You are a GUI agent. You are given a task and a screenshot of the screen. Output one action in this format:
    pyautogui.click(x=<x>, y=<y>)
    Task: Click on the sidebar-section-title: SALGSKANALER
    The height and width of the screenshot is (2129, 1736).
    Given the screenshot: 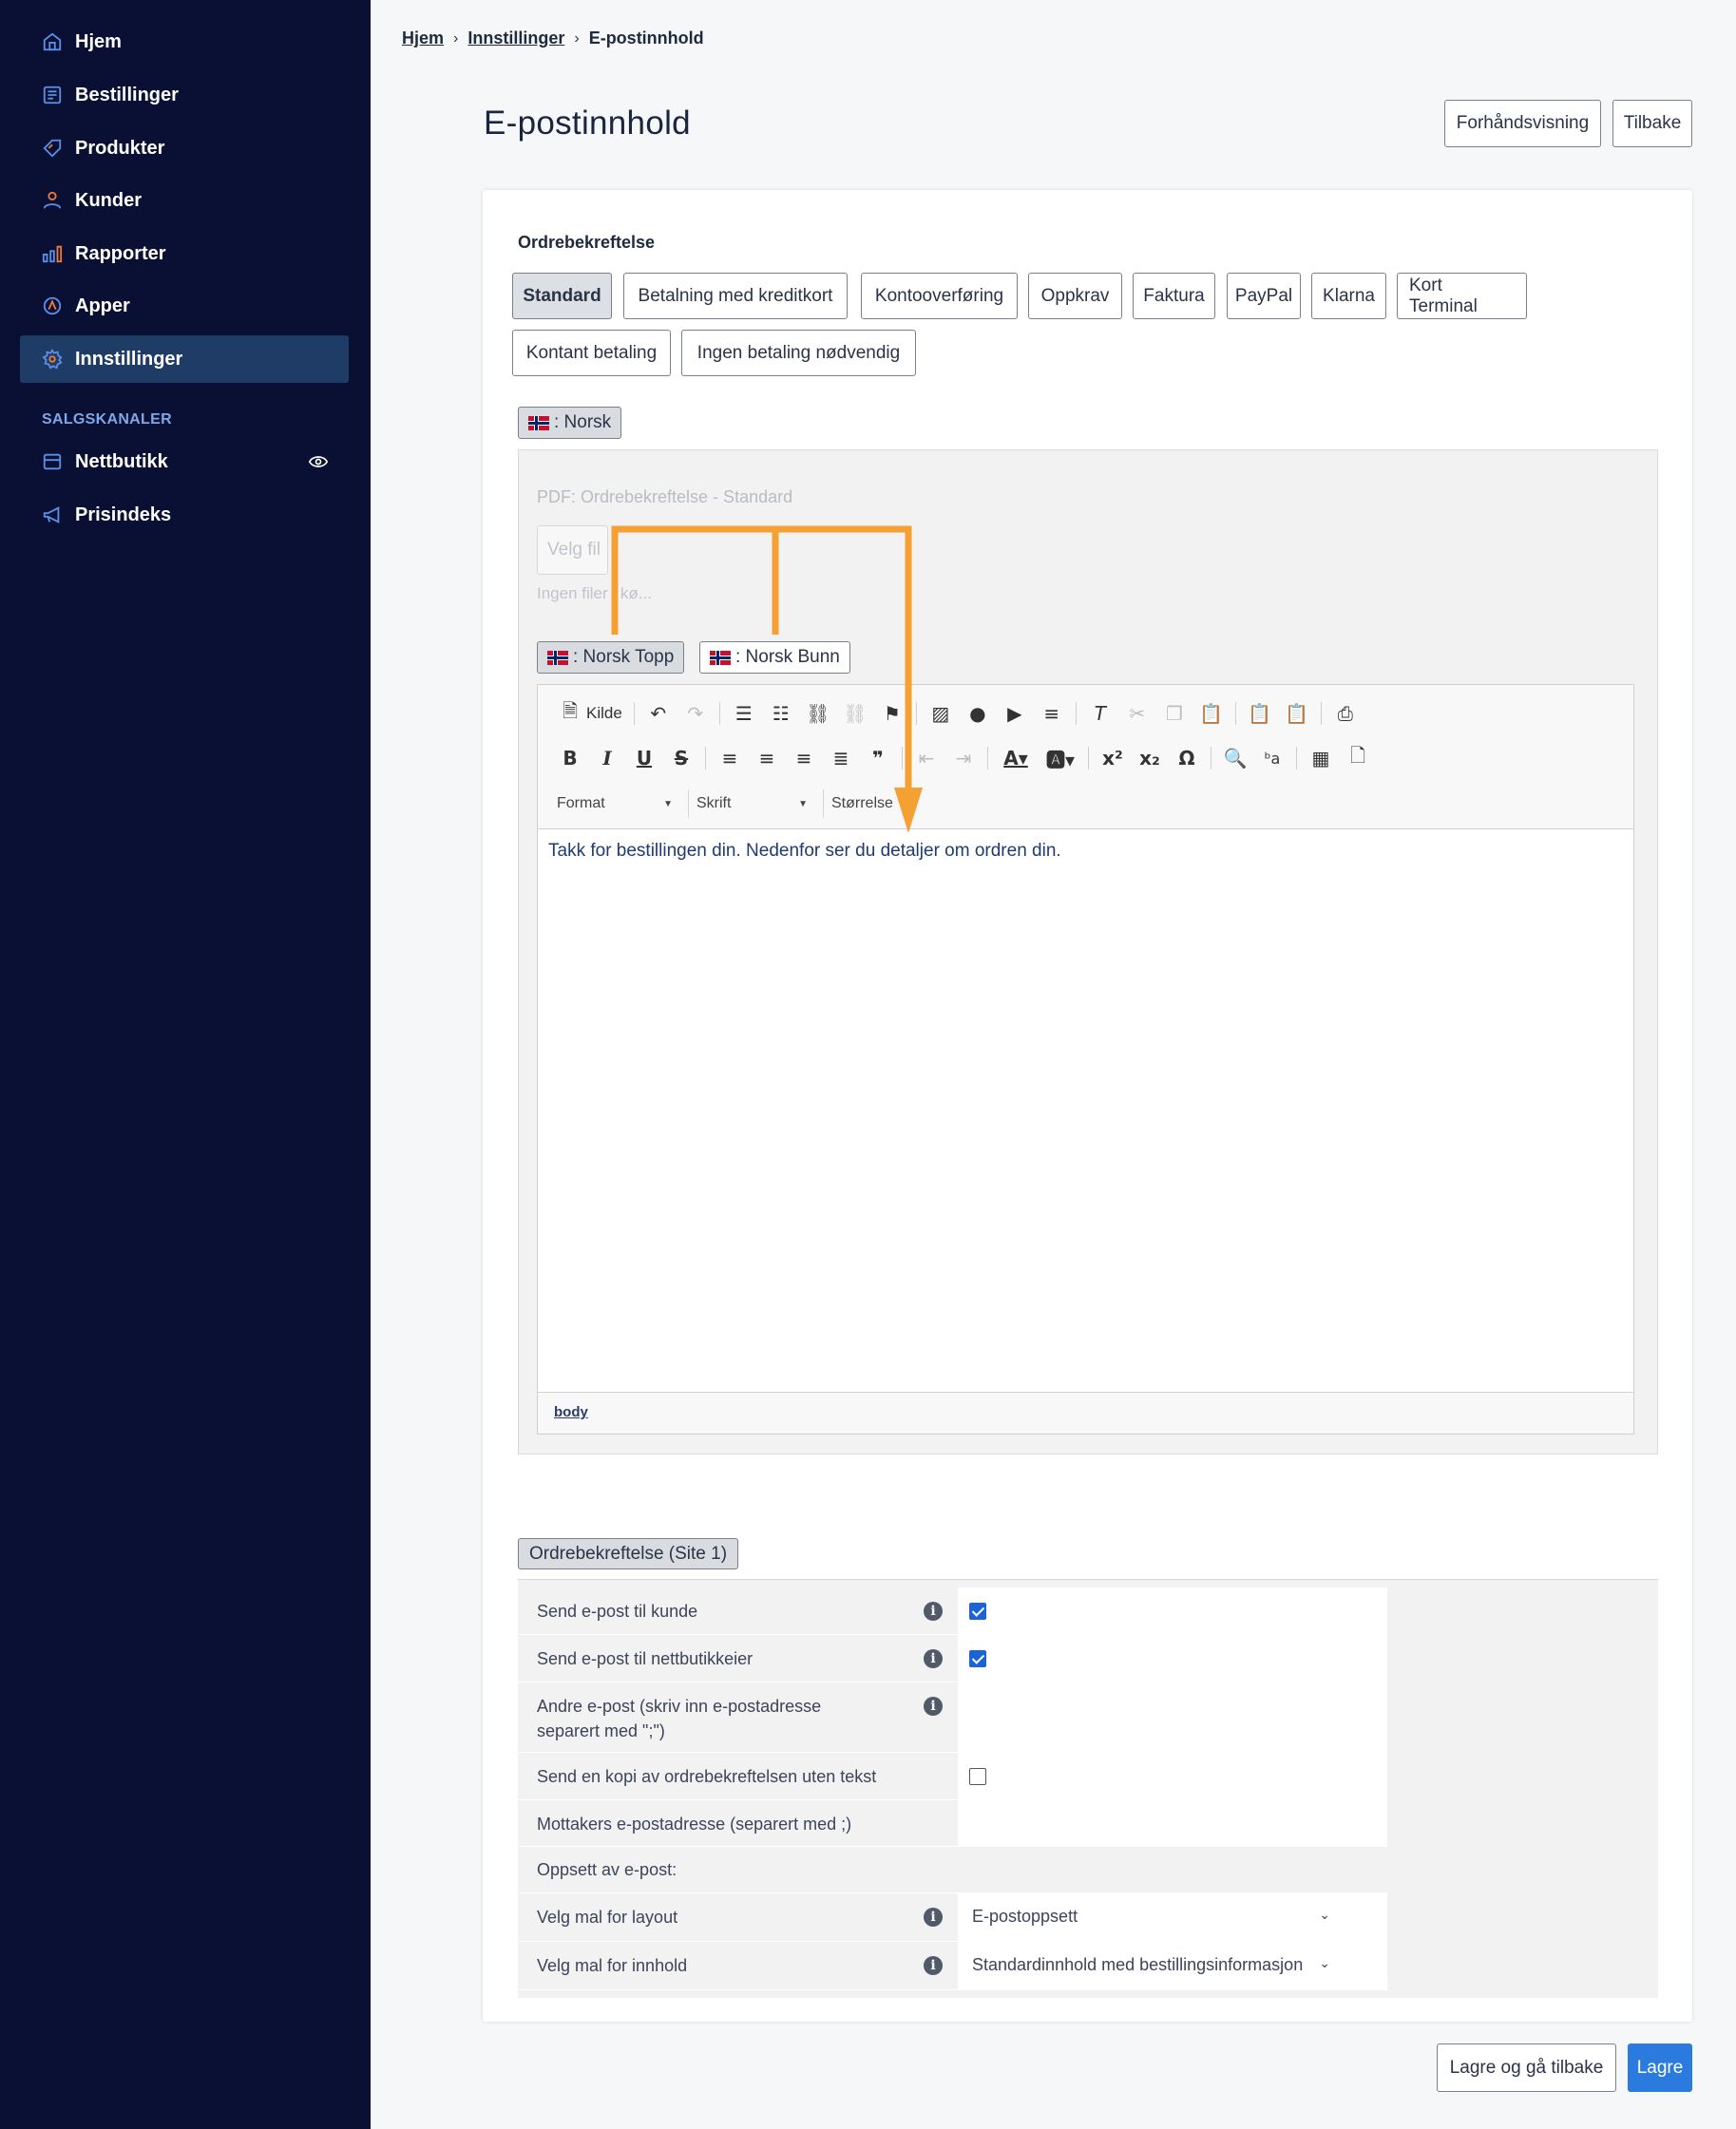 What is the action you would take?
    pyautogui.click(x=107, y=420)
    